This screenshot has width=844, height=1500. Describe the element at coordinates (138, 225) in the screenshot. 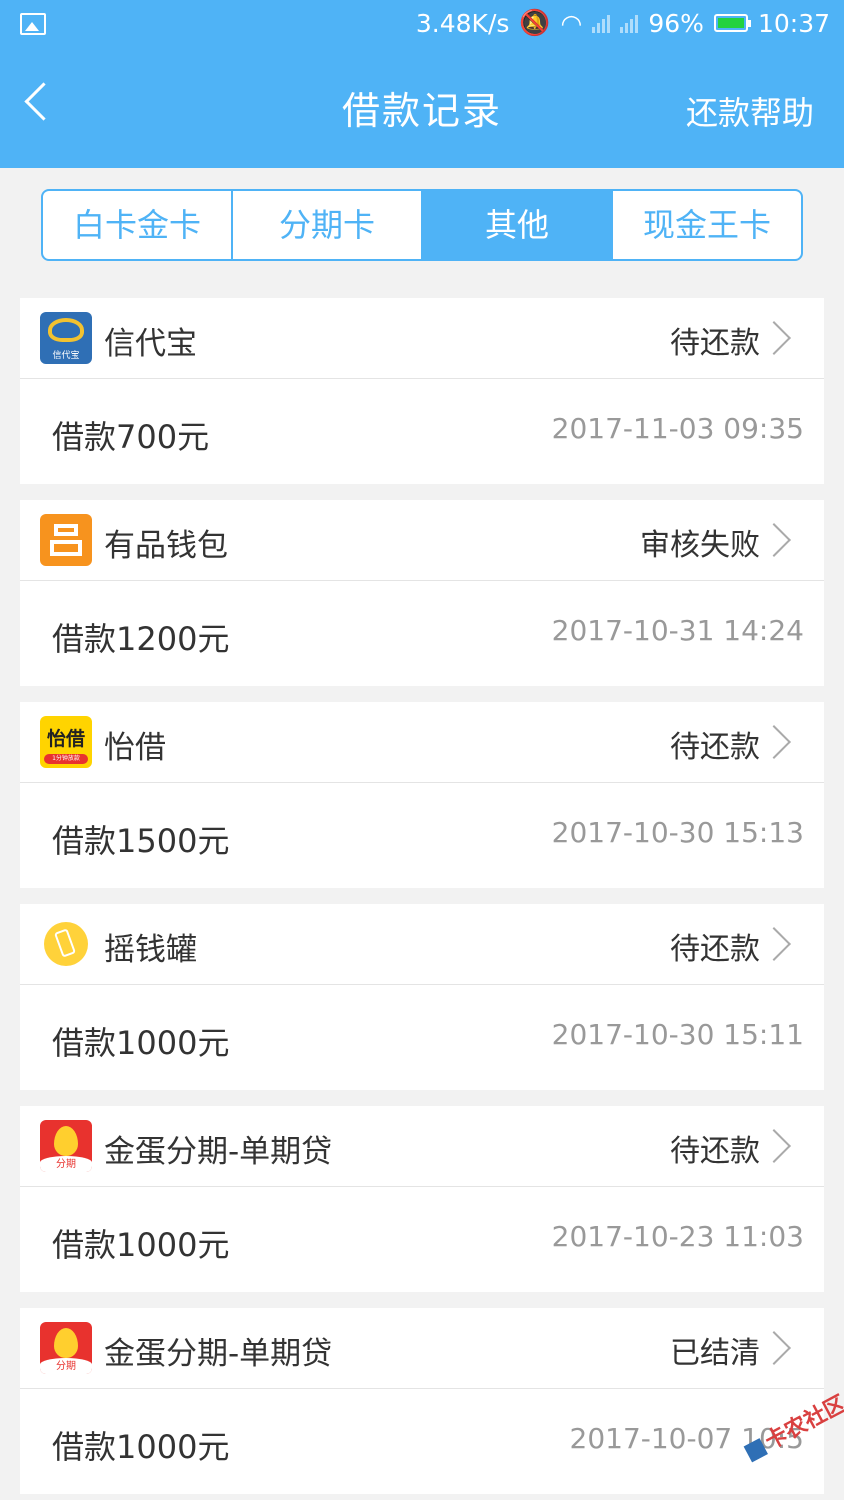

I see `tab-baika-jinka: 白卡金卡` at that location.